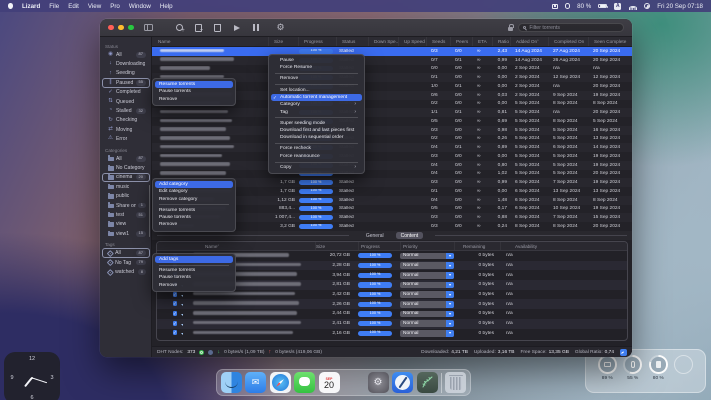 The width and height of the screenshot is (711, 400). Describe the element at coordinates (121, 27) in the screenshot. I see `minimize-window-button` at that location.